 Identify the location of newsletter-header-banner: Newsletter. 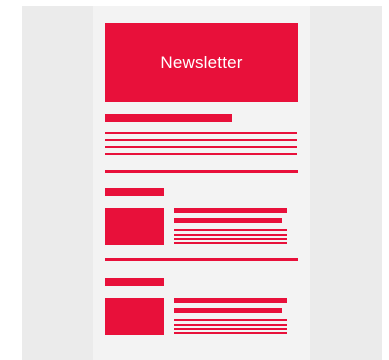
(201, 62).